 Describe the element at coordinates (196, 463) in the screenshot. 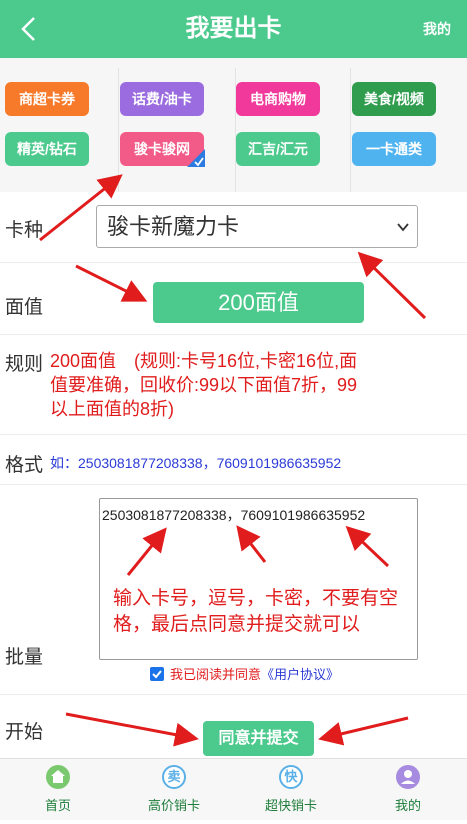

I see `format-text: 如：2503081877208338，7609101986635952` at that location.